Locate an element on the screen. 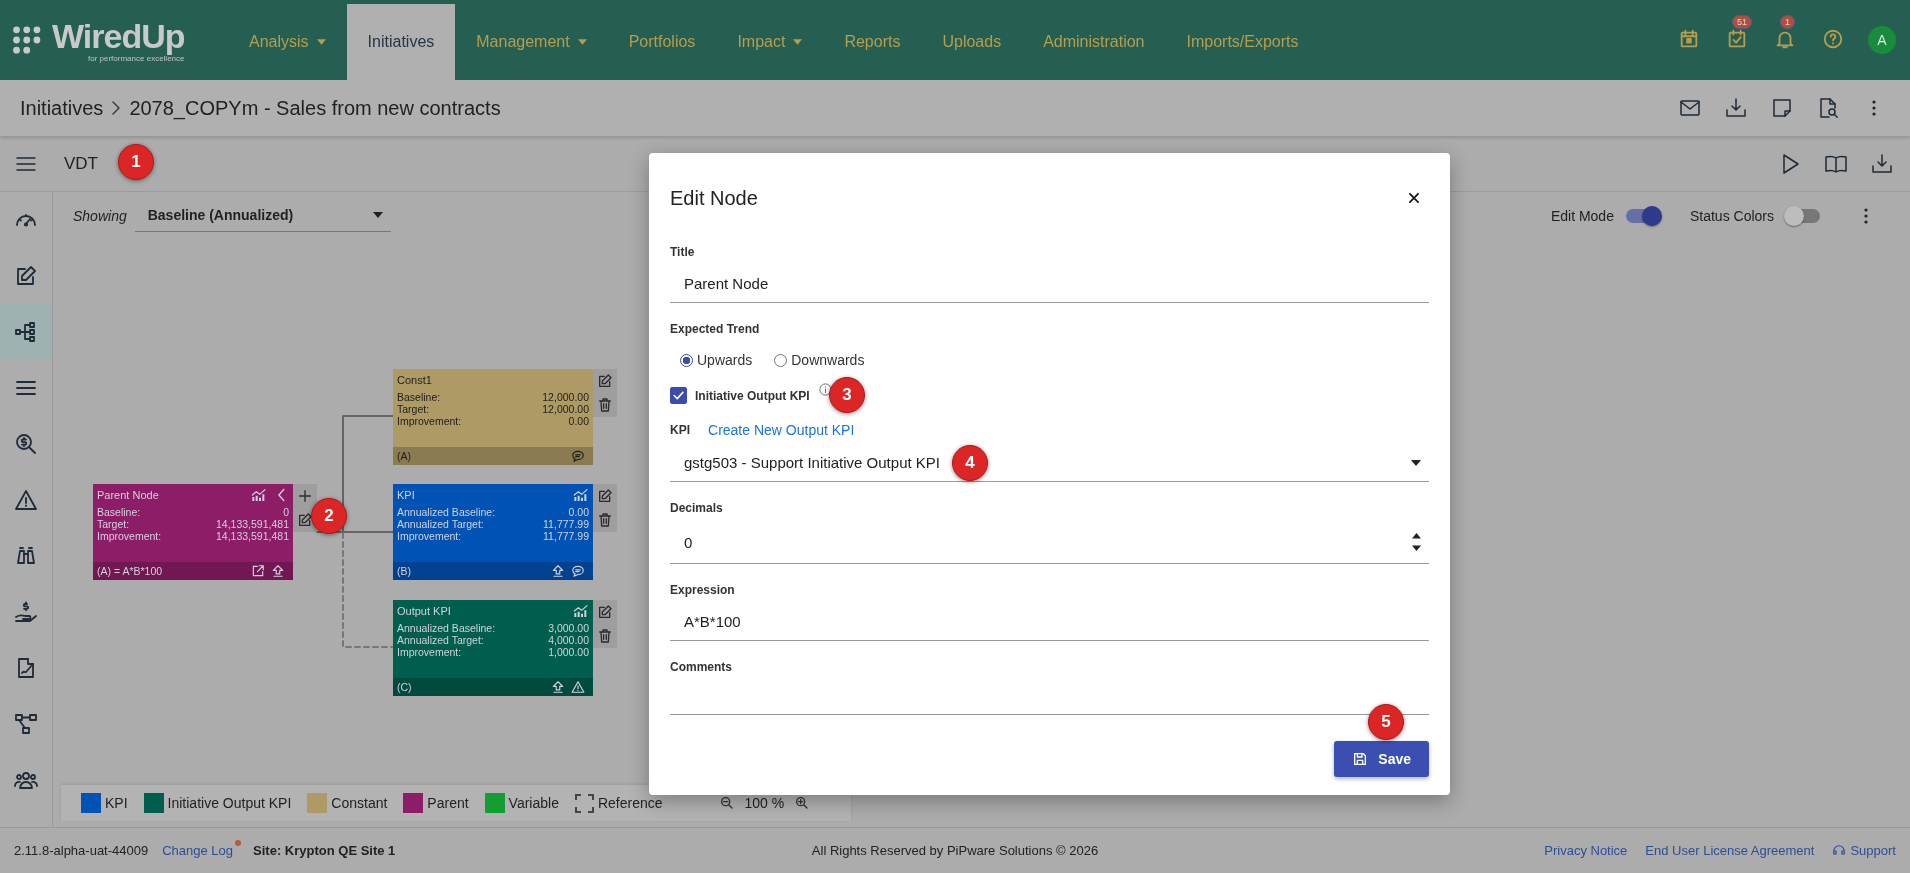 This screenshot has width=1910, height=873. notifications-button: 1 is located at coordinates (1785, 35).